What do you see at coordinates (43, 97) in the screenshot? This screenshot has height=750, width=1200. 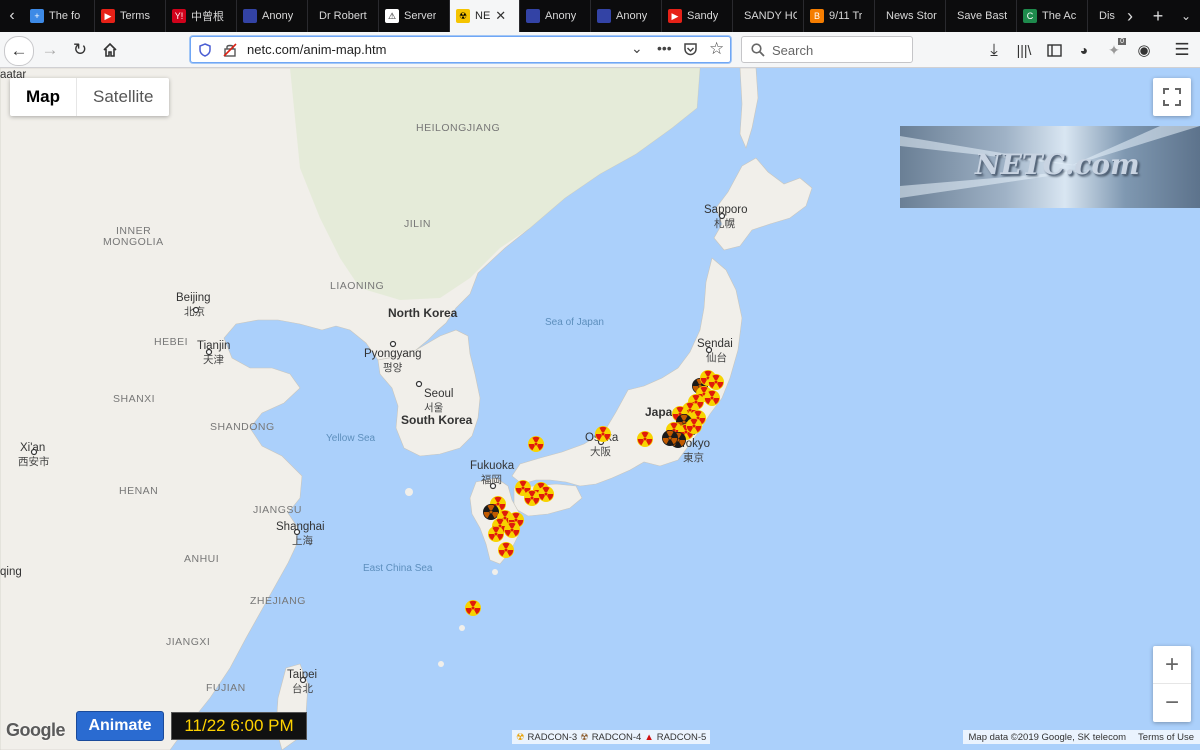 I see `map-view-button: Map` at bounding box center [43, 97].